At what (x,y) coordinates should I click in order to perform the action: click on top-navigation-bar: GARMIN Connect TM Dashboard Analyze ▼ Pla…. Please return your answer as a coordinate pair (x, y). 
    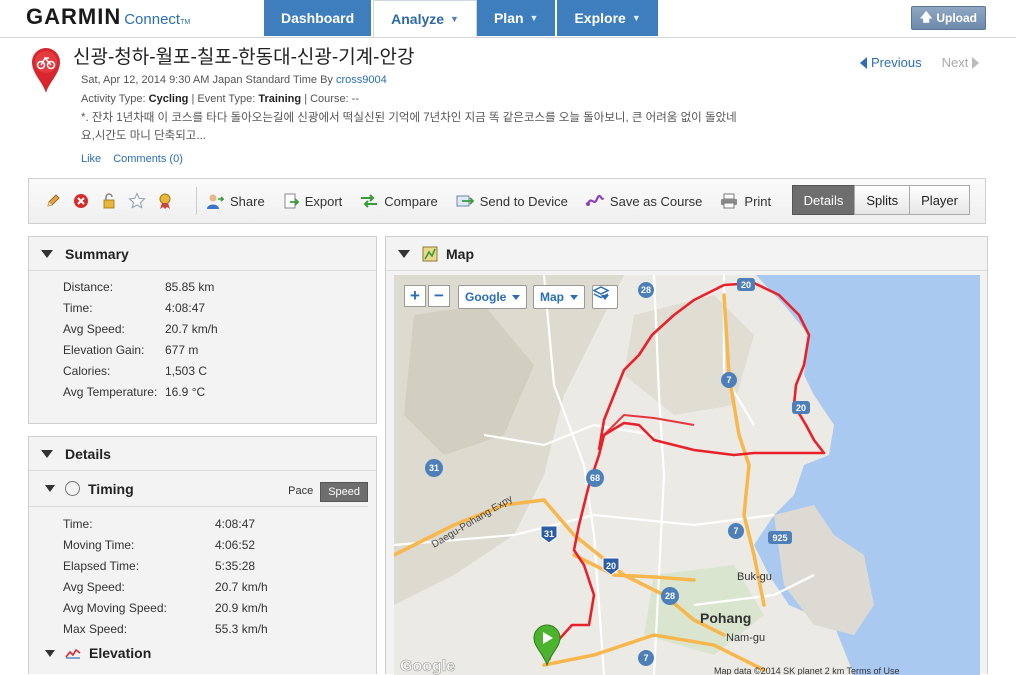
    Looking at the image, I should click on (508, 19).